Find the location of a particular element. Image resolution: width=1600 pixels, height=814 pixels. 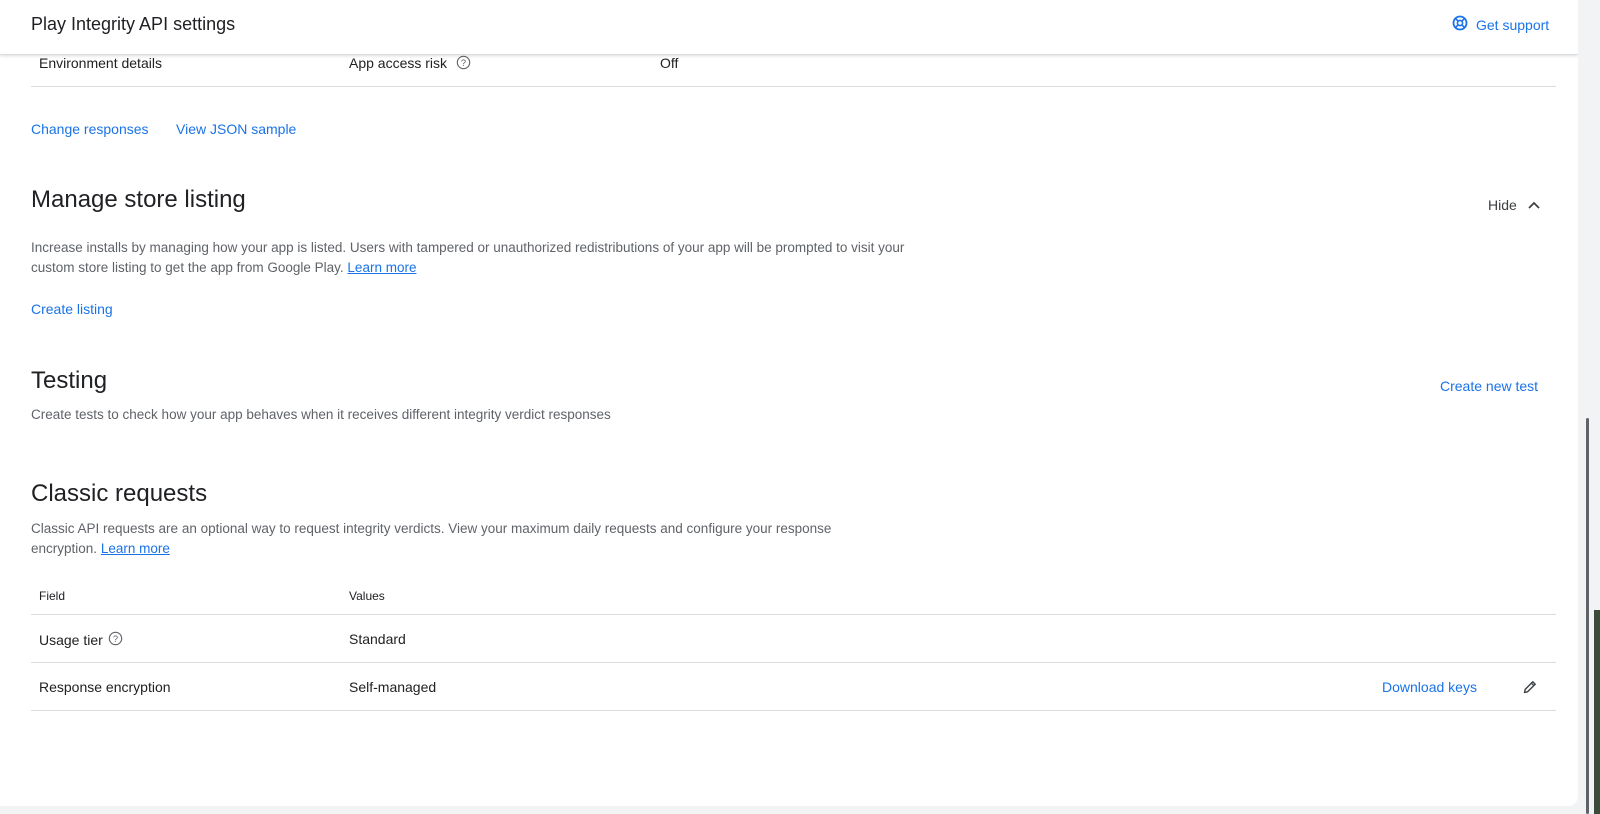

create-new-test-link: Create new test is located at coordinates (1489, 386).